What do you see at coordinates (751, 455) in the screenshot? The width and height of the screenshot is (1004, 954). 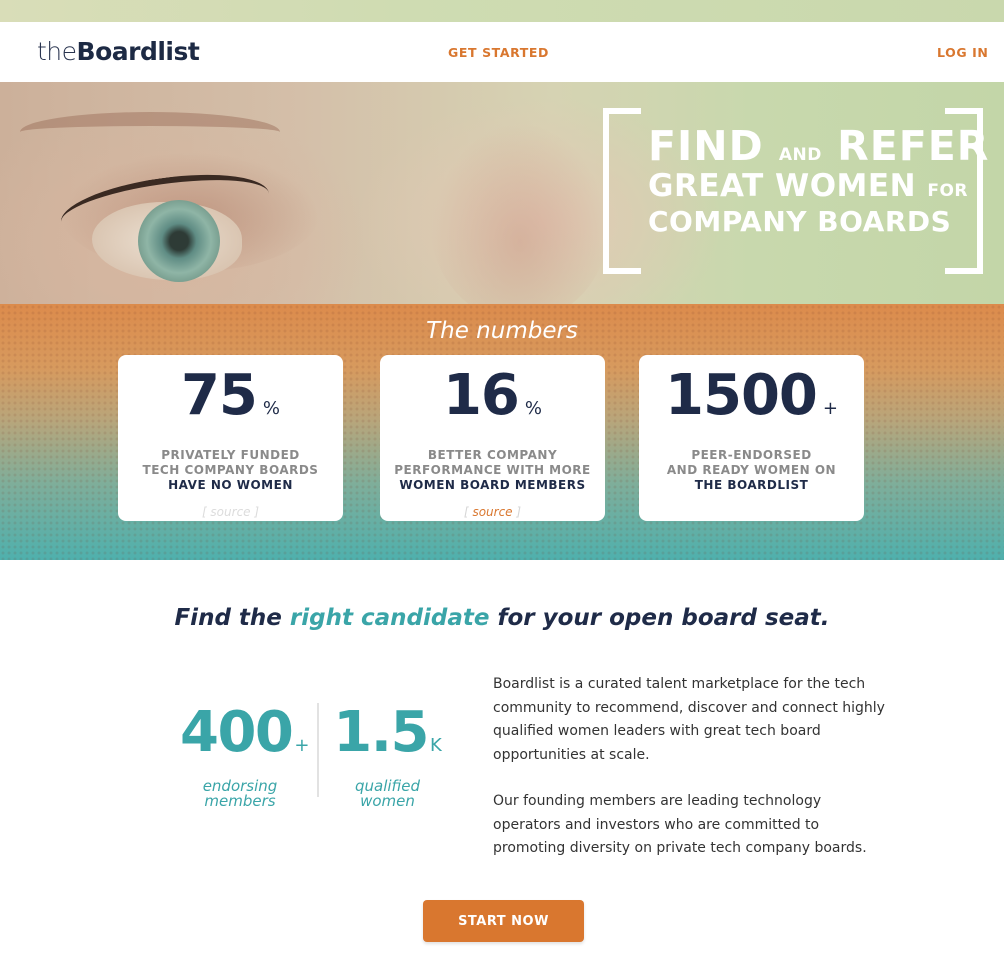 I see `stat-card-line: PEER-ENDORSED` at bounding box center [751, 455].